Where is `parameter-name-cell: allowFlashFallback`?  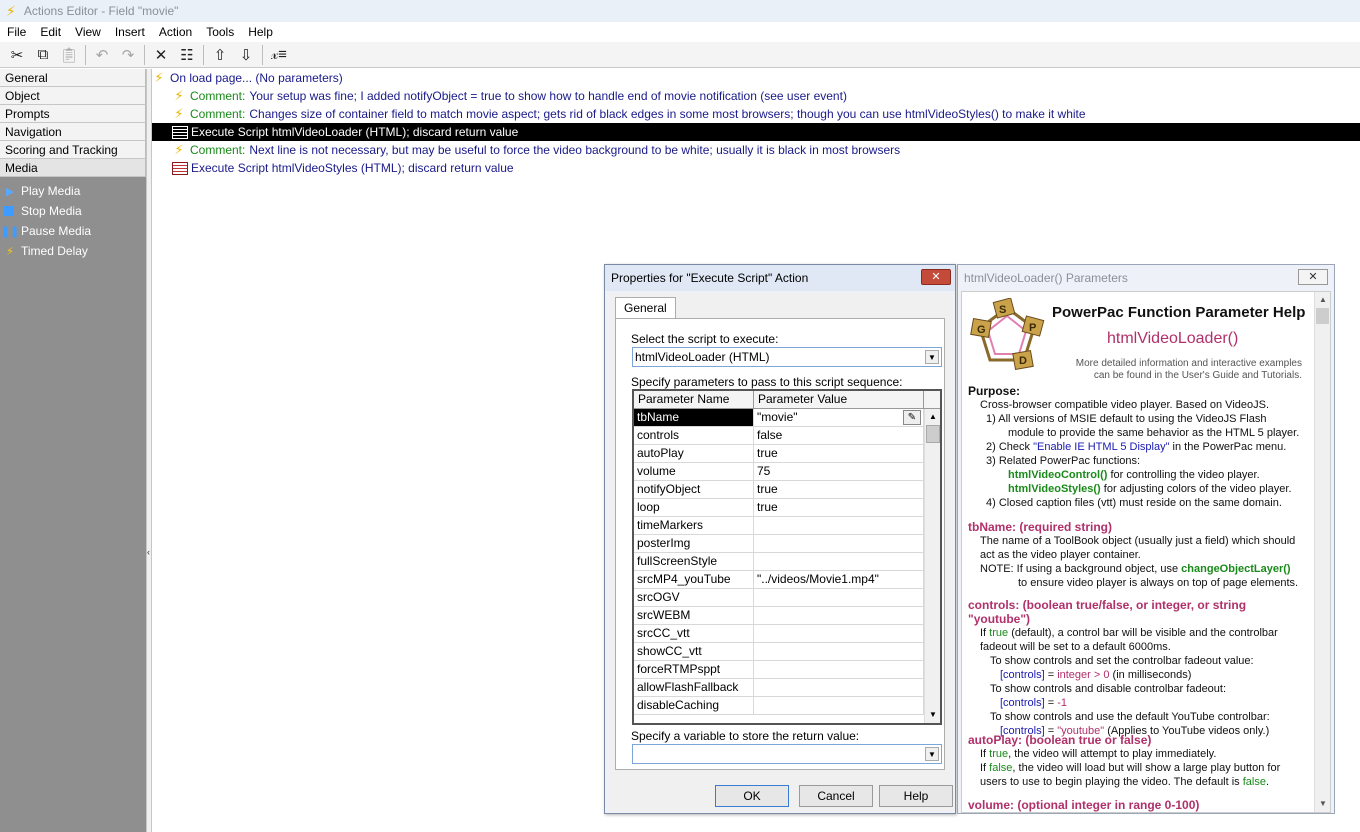 parameter-name-cell: allowFlashFallback is located at coordinates (694, 687).